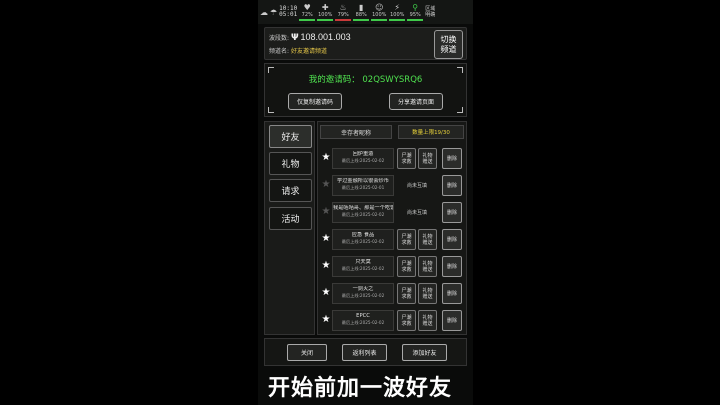 The image size is (720, 405). I want to click on switch-channel-label: 切换 频道, so click(448, 44).